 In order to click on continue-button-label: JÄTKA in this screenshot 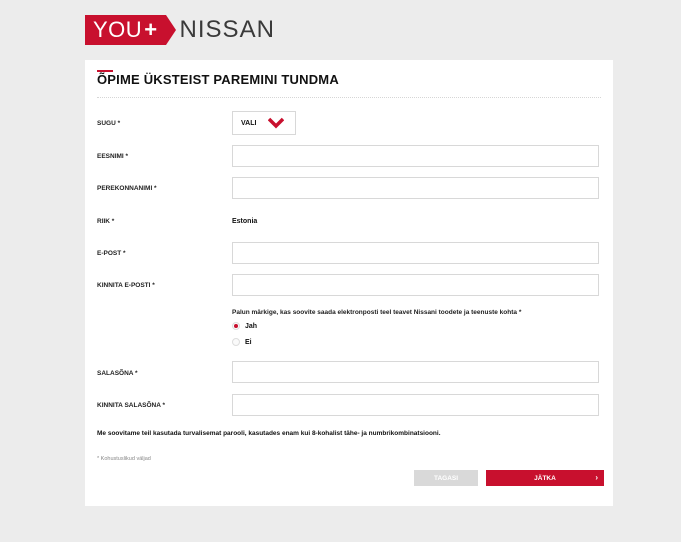, I will do `click(545, 478)`.